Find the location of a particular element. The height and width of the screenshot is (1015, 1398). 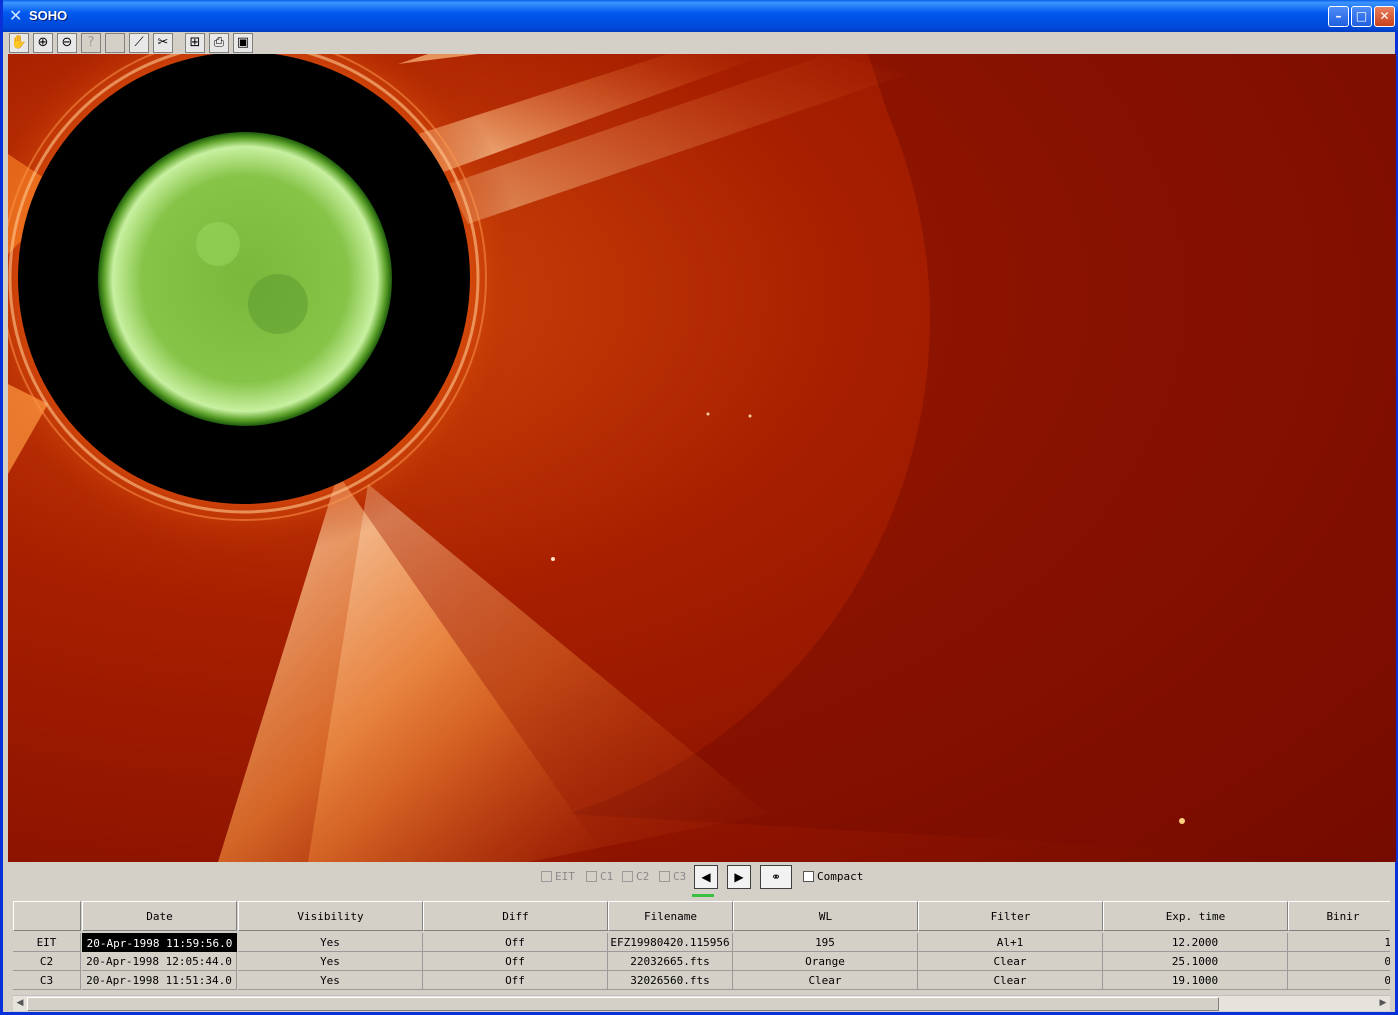

fit-view-icon: ⊞ is located at coordinates (195, 42).